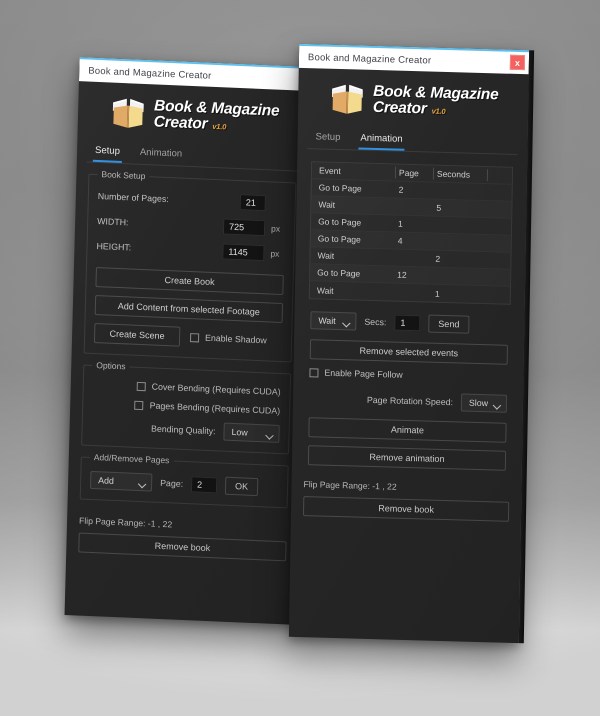 This screenshot has width=600, height=716. I want to click on enable-page-follow-label: Enable Page Follow, so click(363, 373).